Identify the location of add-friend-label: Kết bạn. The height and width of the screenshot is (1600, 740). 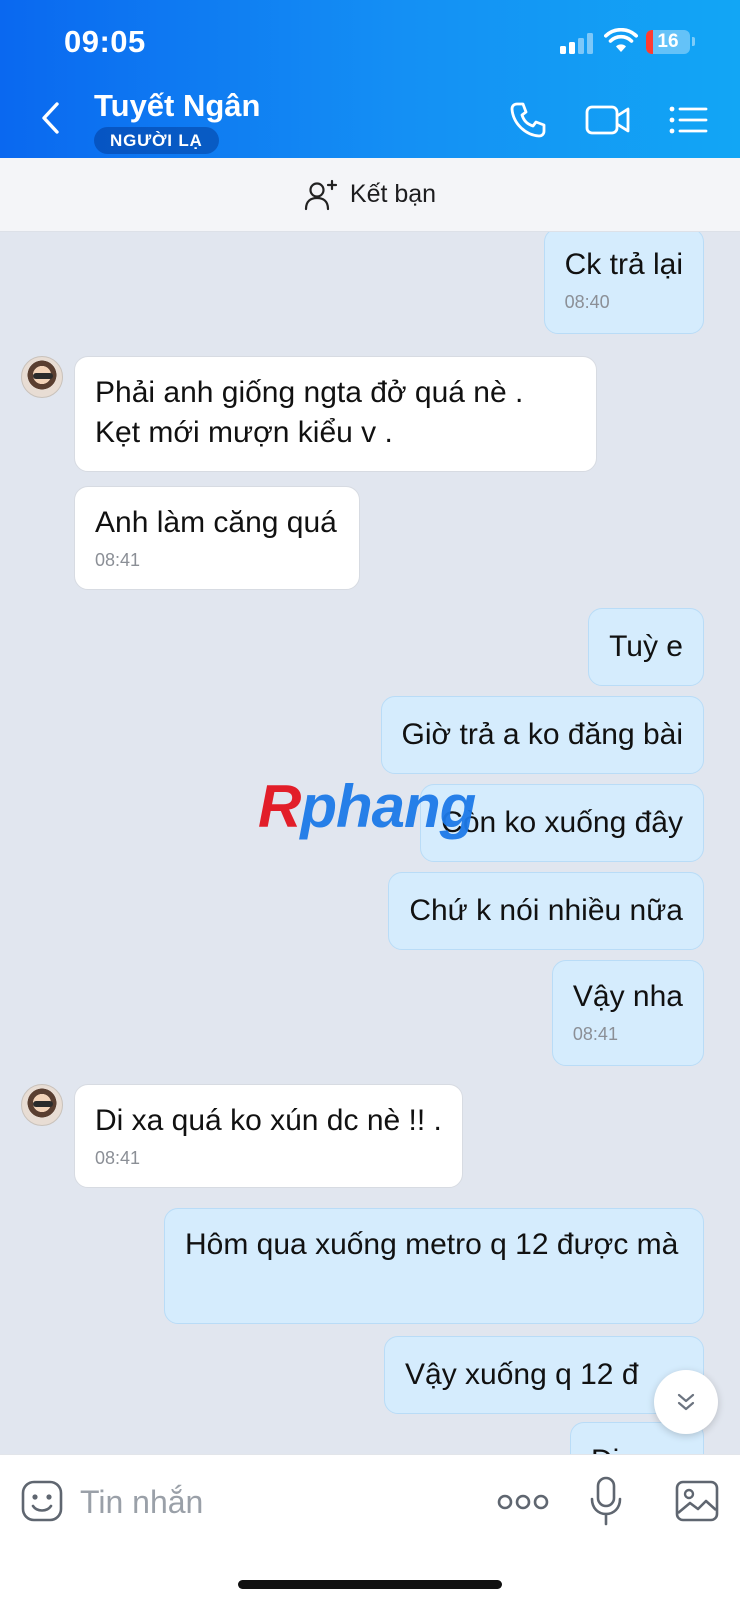
(393, 194).